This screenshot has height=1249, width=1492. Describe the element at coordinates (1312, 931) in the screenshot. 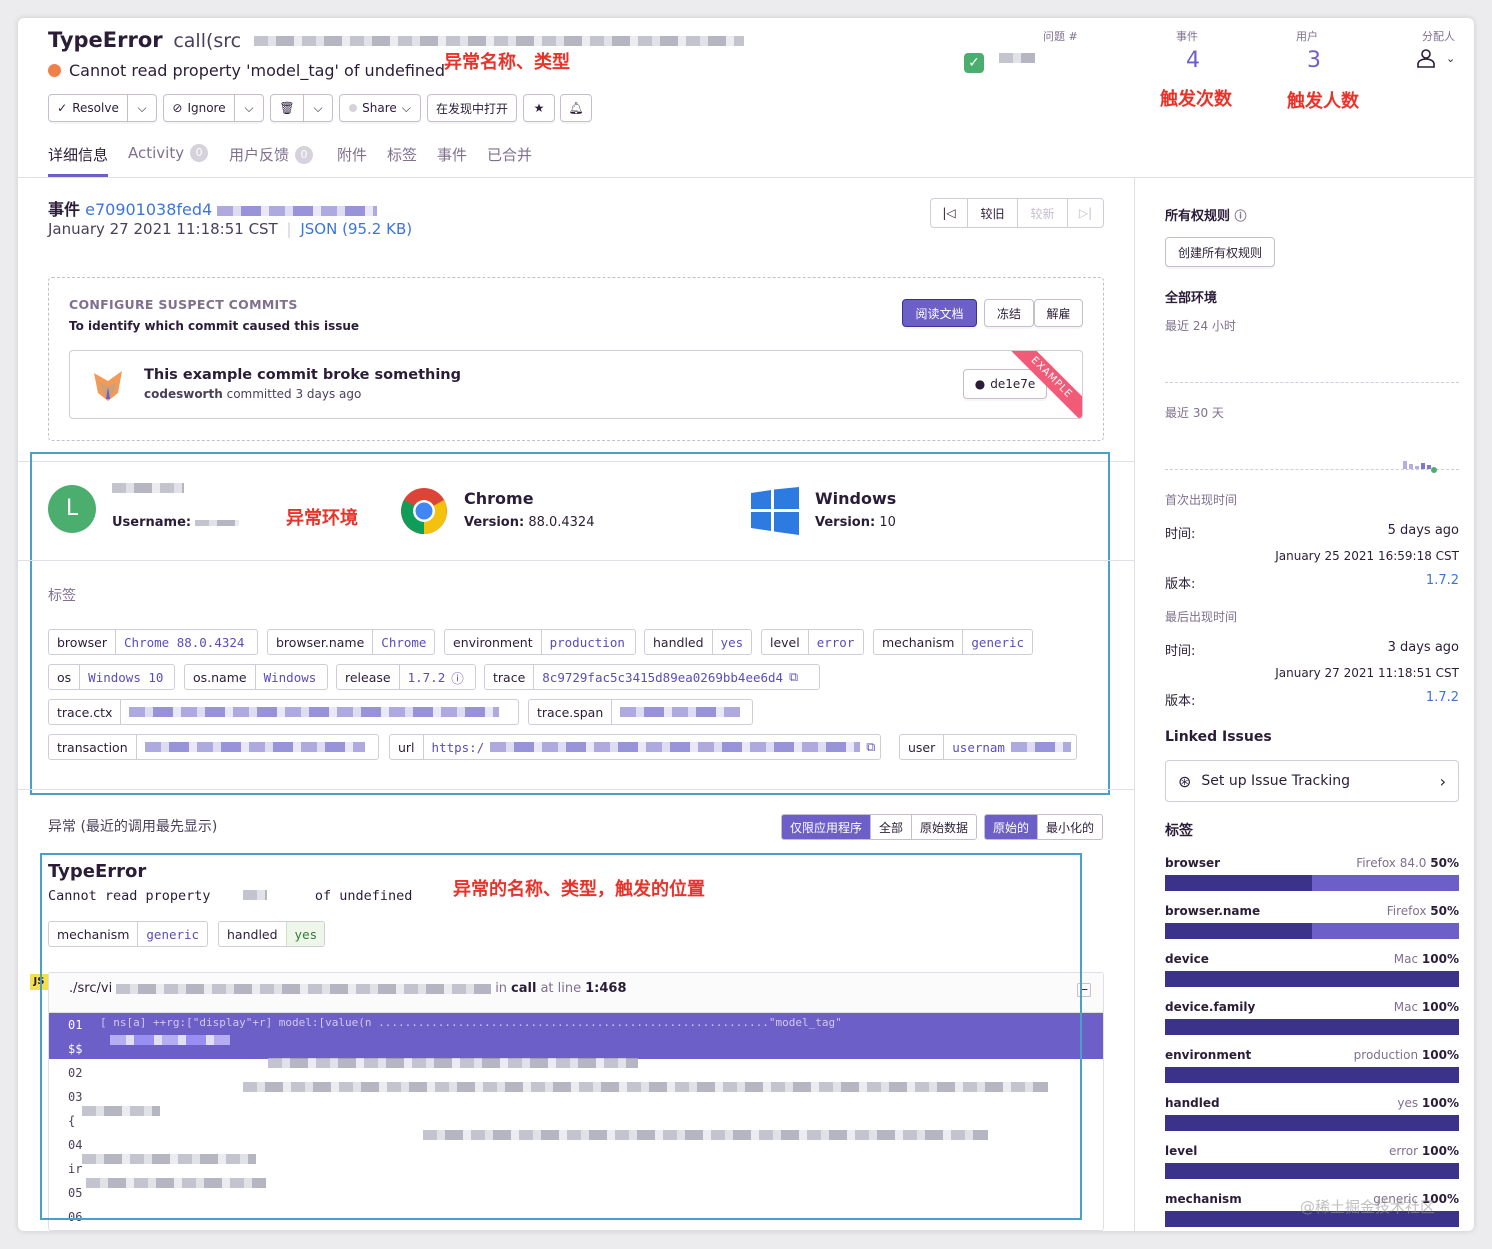

I see `tag-bar-browser-name` at that location.